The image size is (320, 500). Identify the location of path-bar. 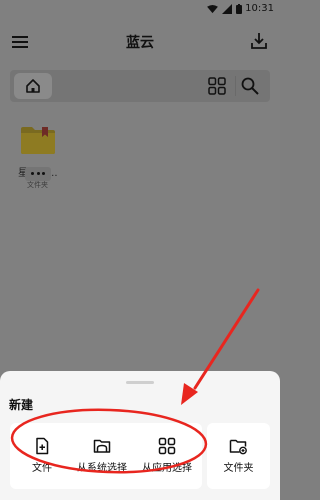
(140, 86).